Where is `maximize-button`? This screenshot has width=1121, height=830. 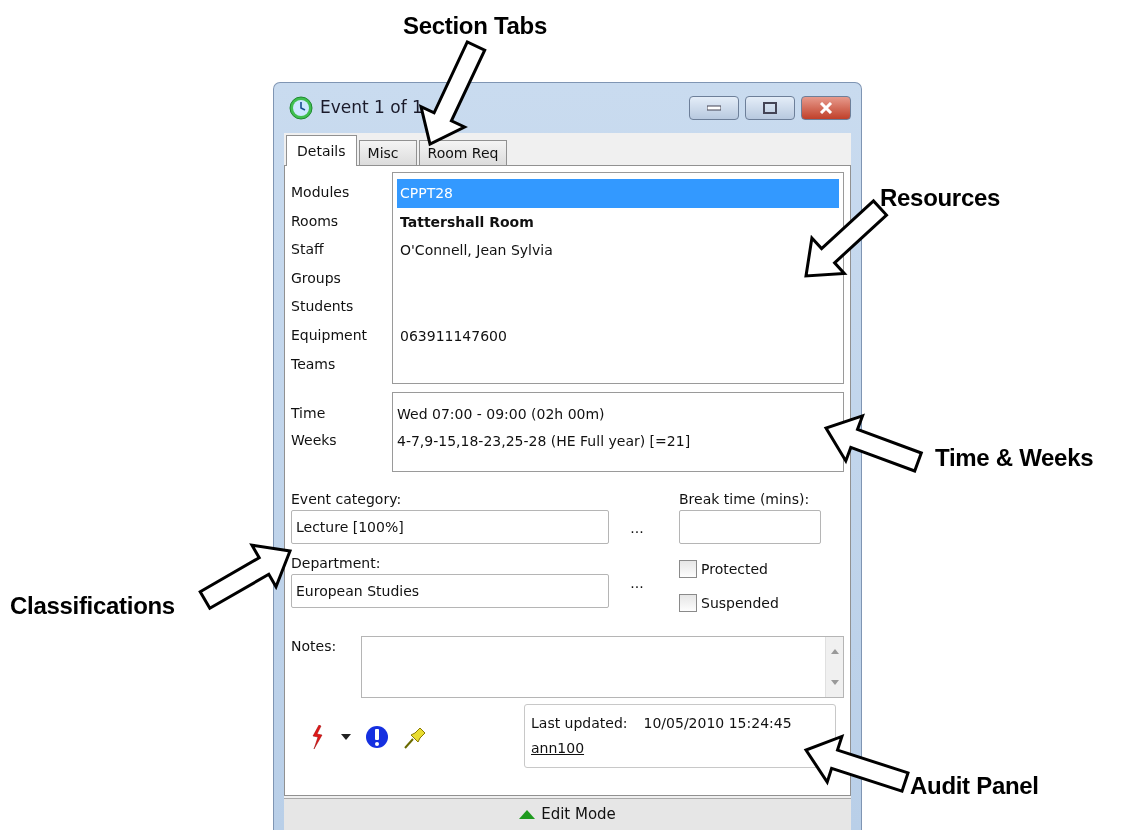
maximize-button is located at coordinates (770, 108).